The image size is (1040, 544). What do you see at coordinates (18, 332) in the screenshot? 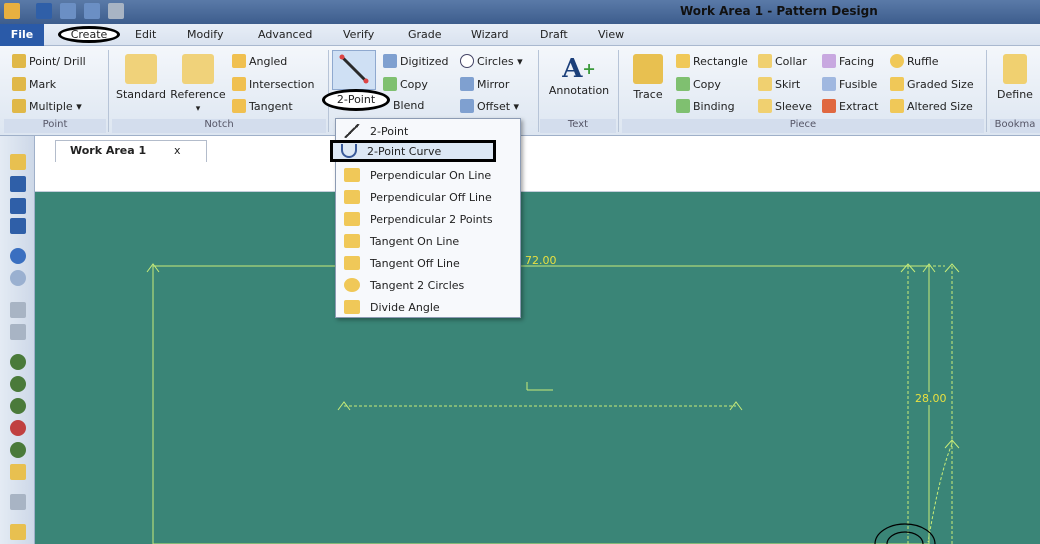
I see `print-preview-icon` at bounding box center [18, 332].